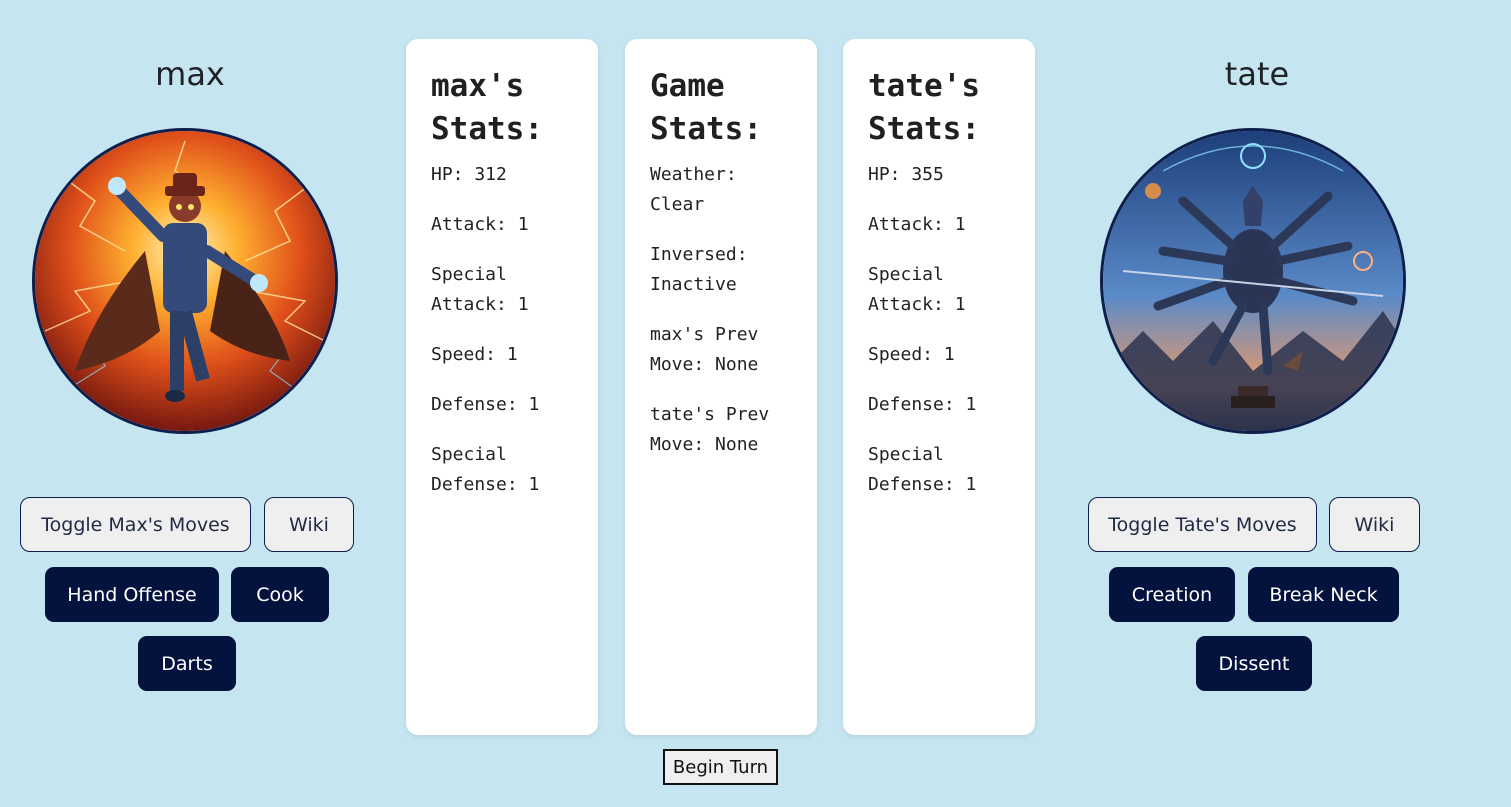  I want to click on player-name: max, so click(190, 74).